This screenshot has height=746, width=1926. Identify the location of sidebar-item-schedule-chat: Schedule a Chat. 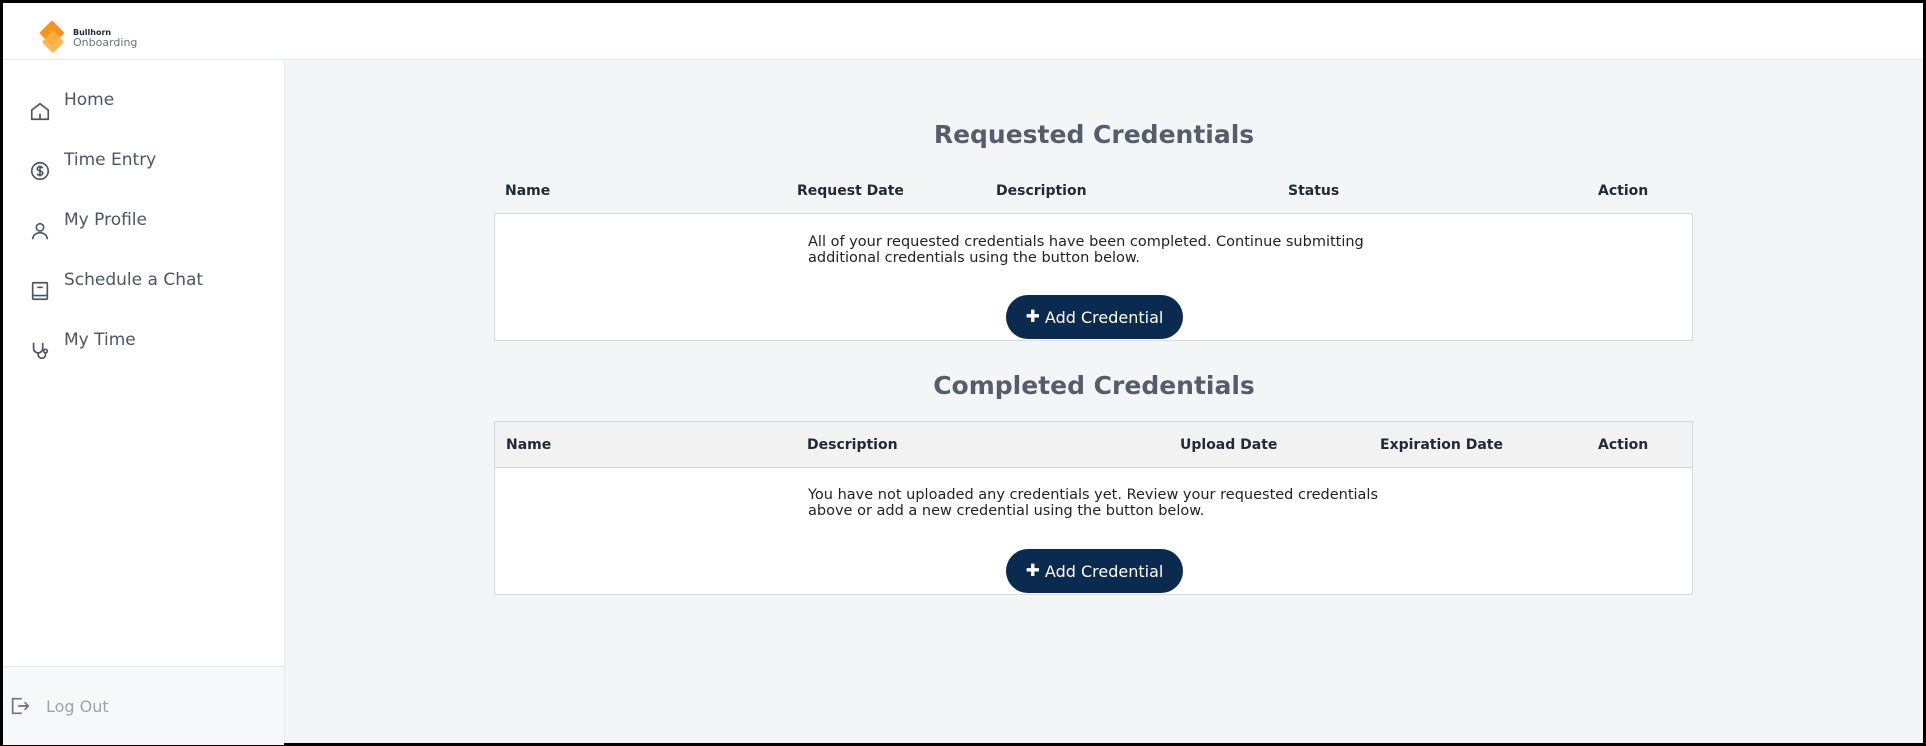
(116, 287).